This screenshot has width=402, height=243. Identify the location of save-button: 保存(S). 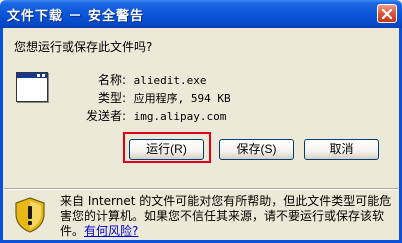
(256, 149).